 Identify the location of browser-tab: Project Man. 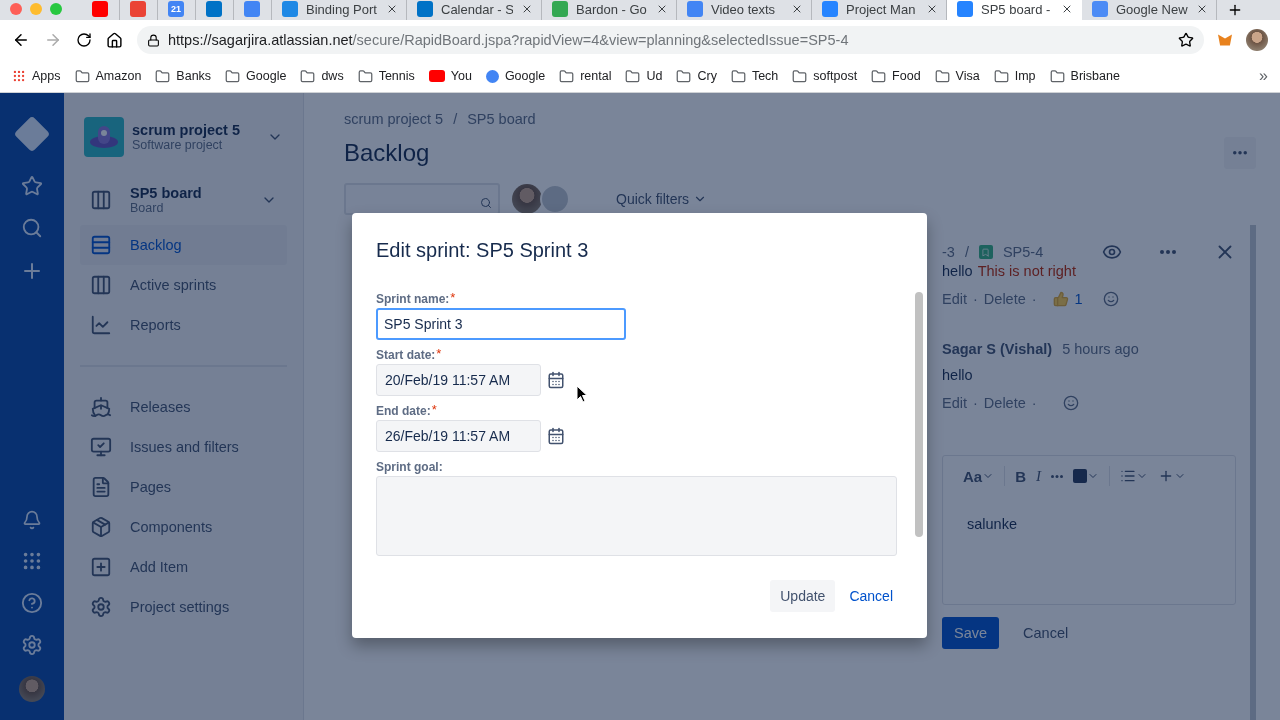
(879, 10).